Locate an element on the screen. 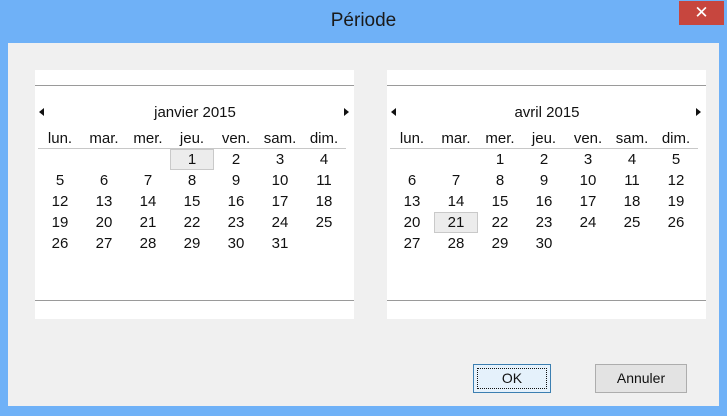 This screenshot has width=727, height=416. close-icon: ✕ is located at coordinates (701, 12).